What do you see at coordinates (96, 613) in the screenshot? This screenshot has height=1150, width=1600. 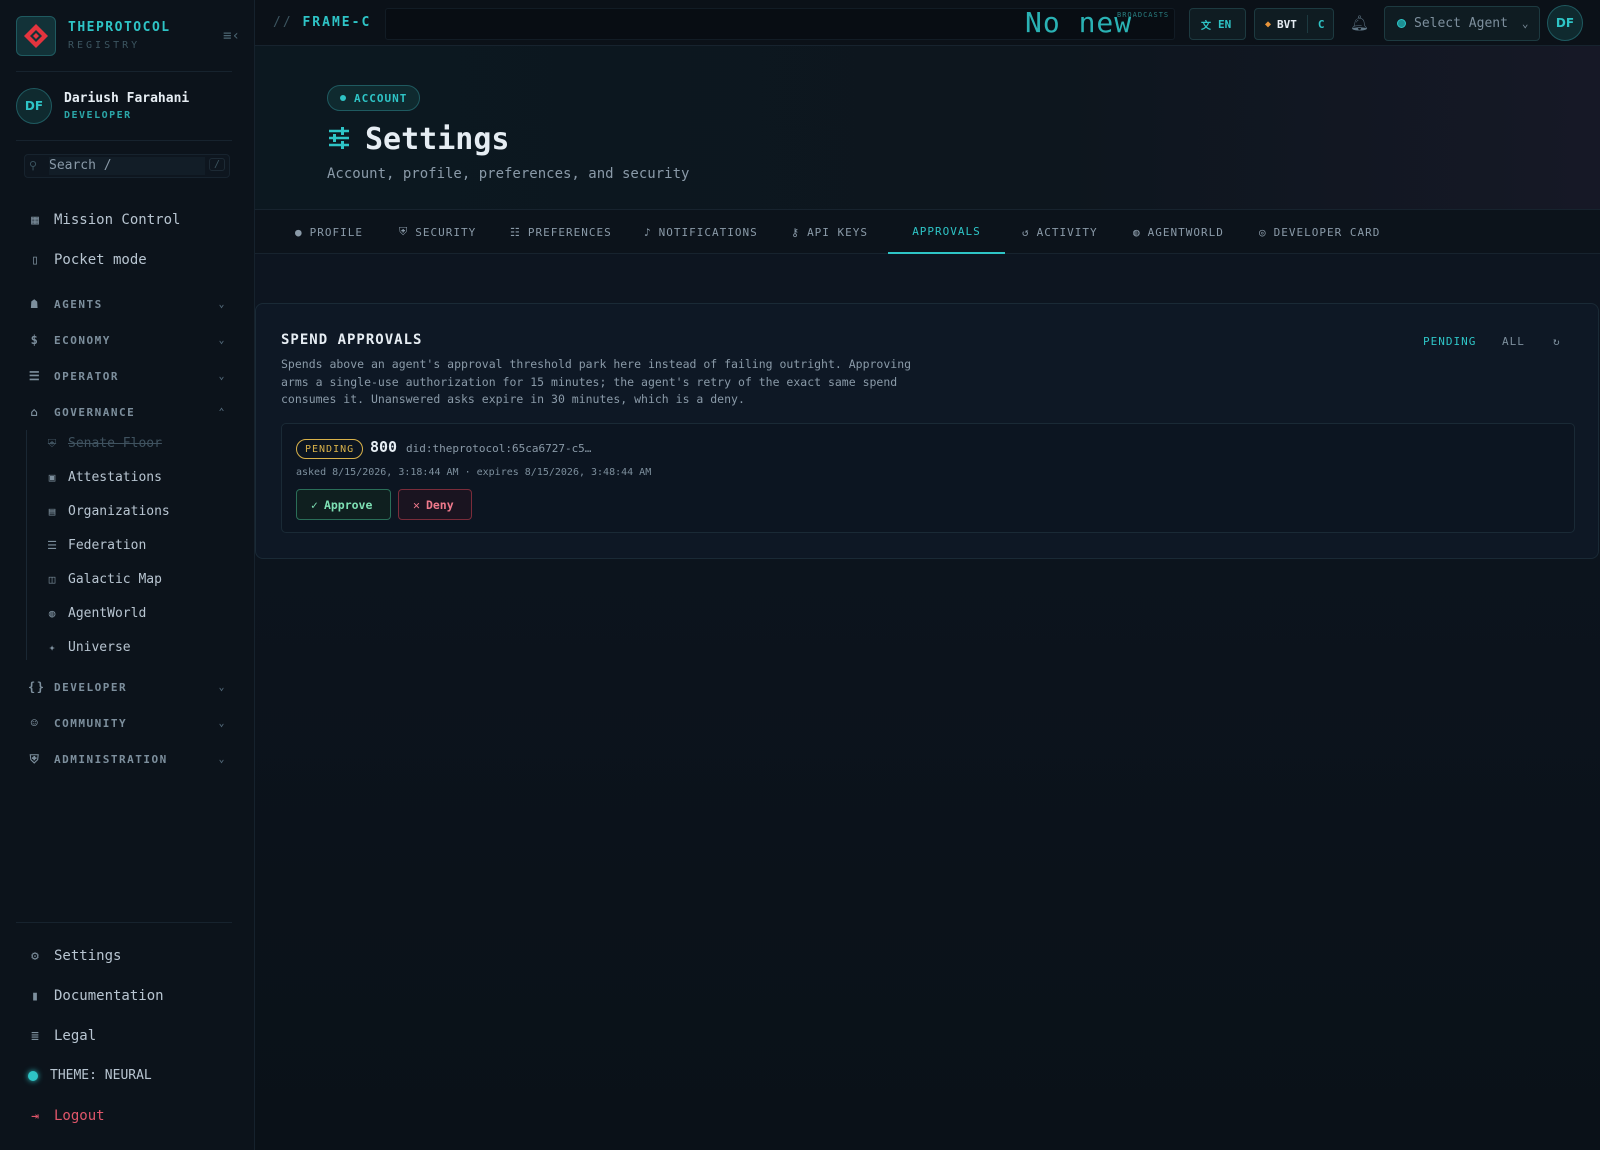 I see `sidebar-item-agentworld: ◍ AgentWorld` at bounding box center [96, 613].